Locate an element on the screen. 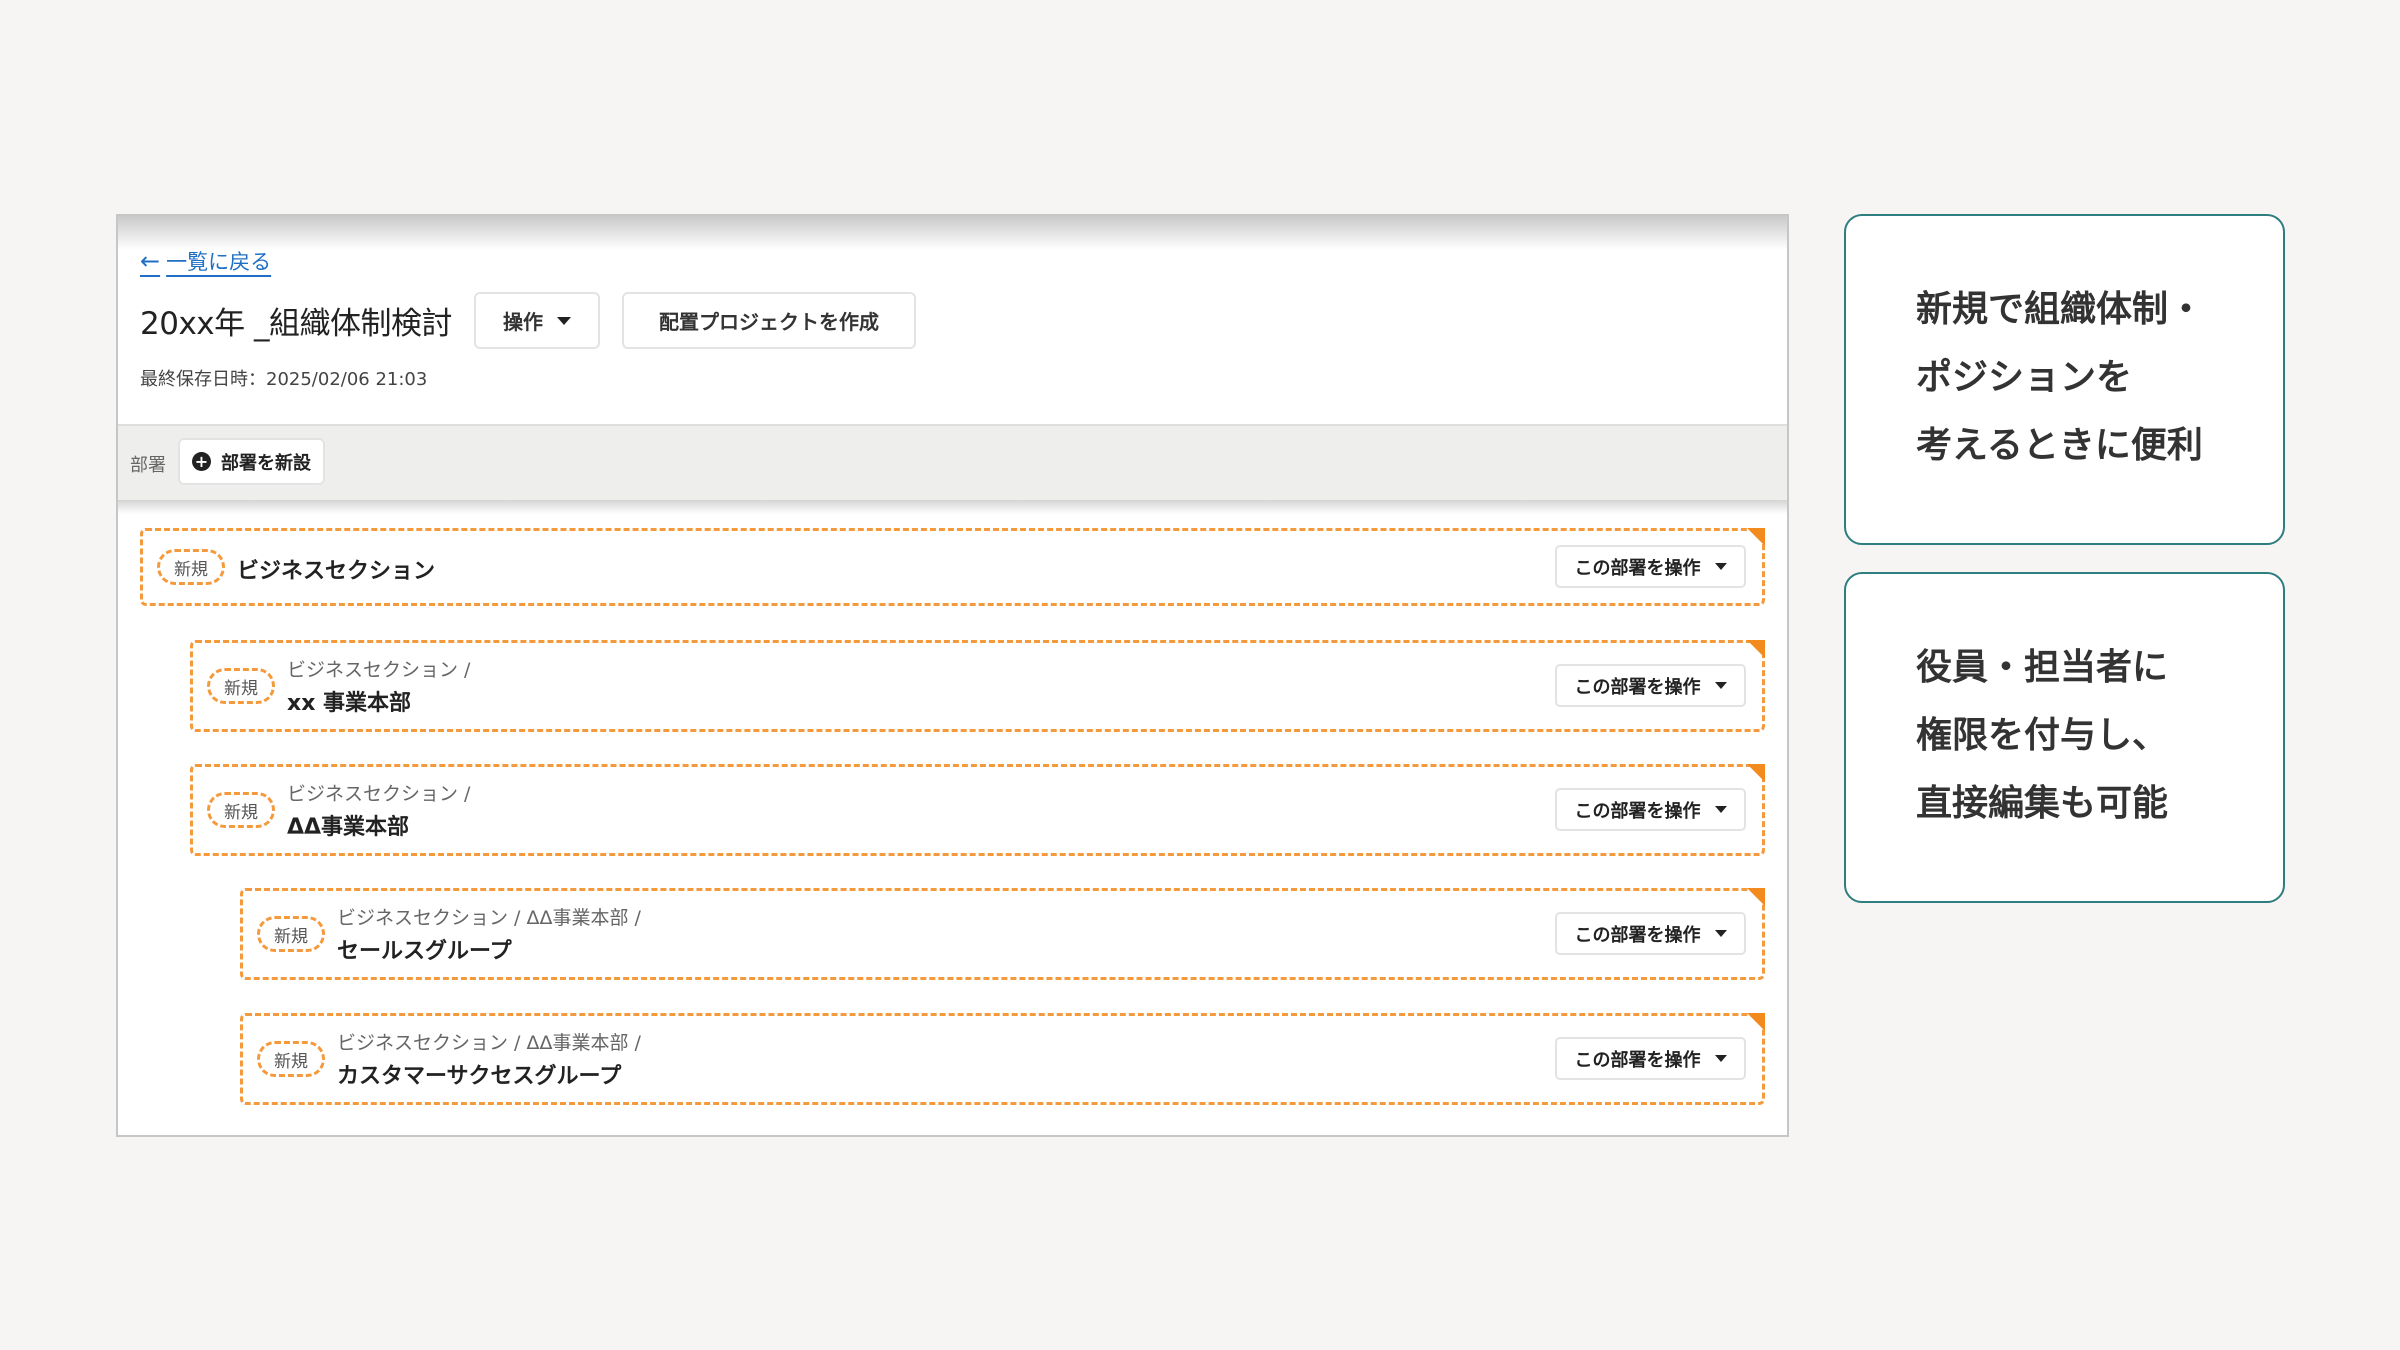 This screenshot has width=2400, height=1350. department-name: セールスグループ is located at coordinates (424, 951).